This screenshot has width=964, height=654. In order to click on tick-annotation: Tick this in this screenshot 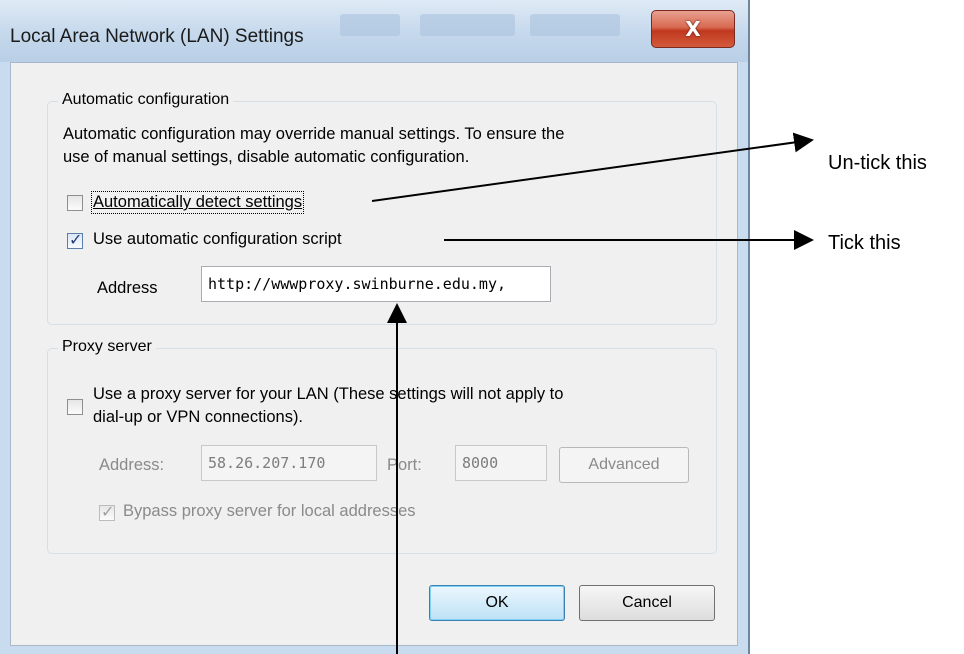, I will do `click(864, 243)`.